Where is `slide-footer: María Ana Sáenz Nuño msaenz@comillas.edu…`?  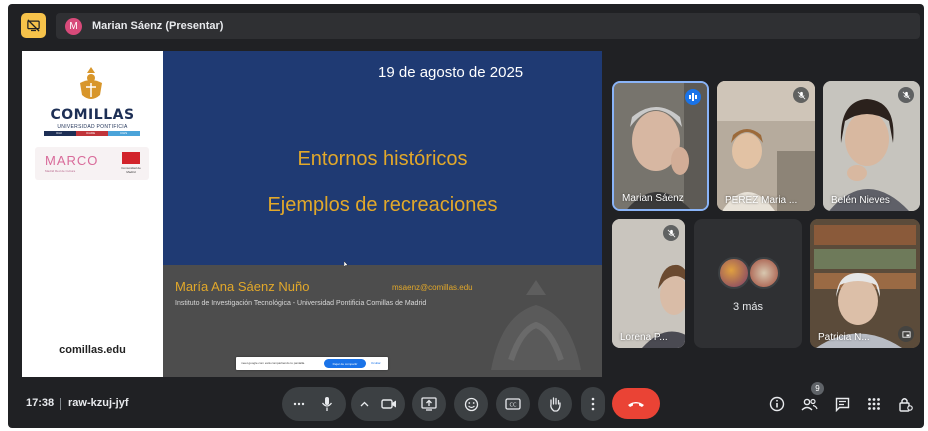 slide-footer: María Ana Sáenz Nuño msaenz@comillas.edu… is located at coordinates (382, 321).